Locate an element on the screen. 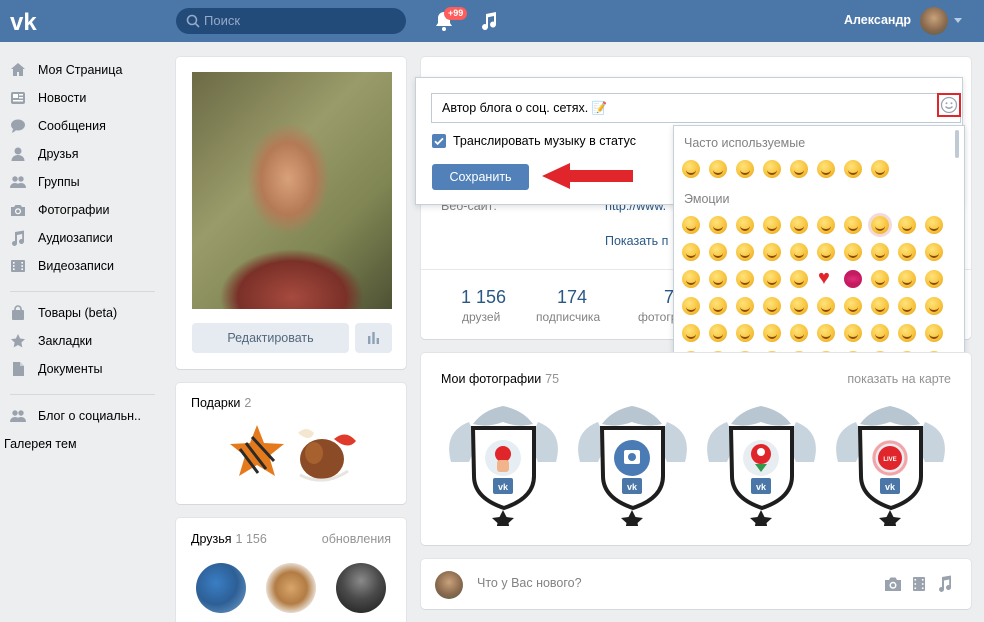 The width and height of the screenshot is (984, 622). music-broadcast-checkbox is located at coordinates (439, 141).